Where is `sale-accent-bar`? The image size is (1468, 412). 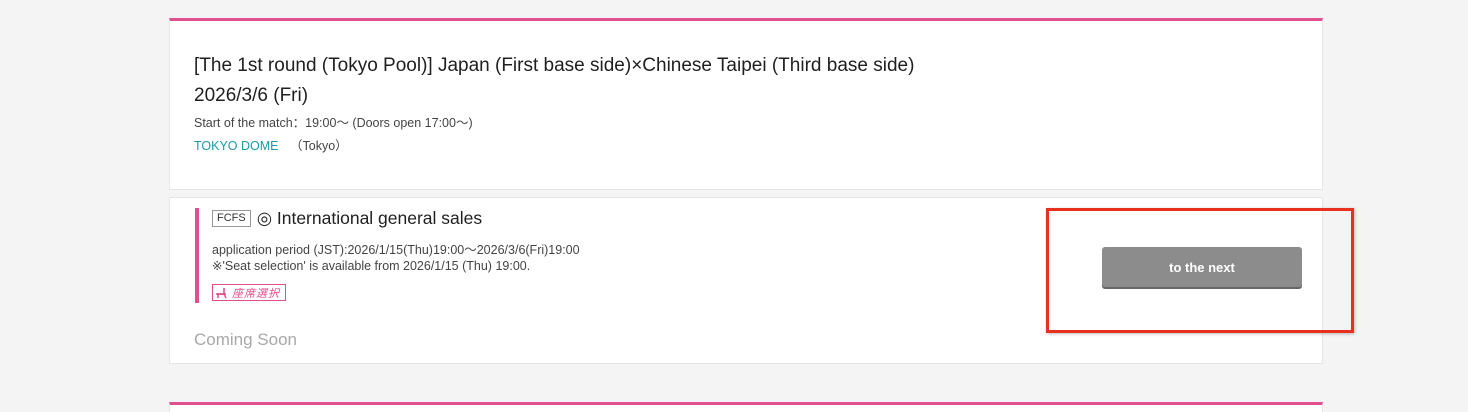
sale-accent-bar is located at coordinates (197, 255).